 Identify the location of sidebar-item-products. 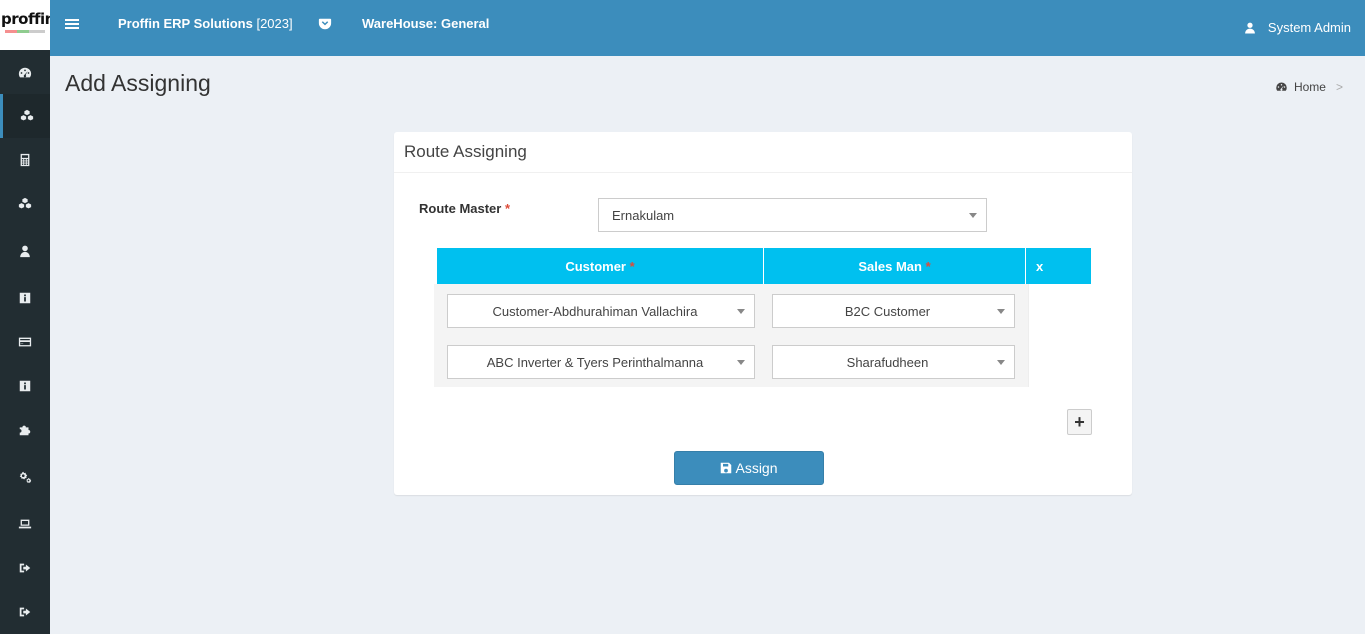
(25, 204).